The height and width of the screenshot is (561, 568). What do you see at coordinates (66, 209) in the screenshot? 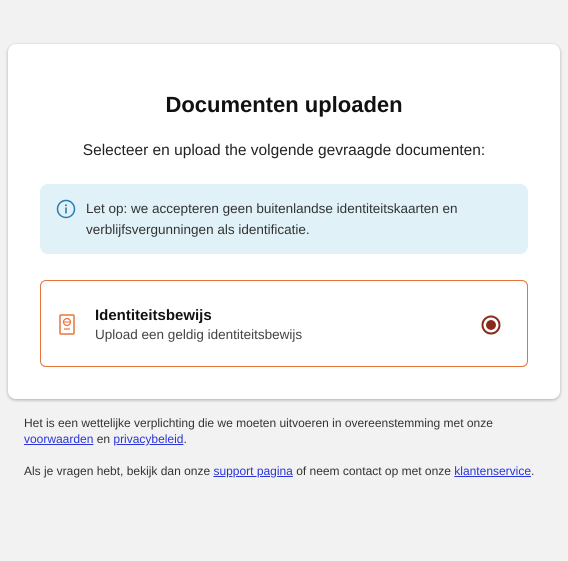
I see `info-icon` at bounding box center [66, 209].